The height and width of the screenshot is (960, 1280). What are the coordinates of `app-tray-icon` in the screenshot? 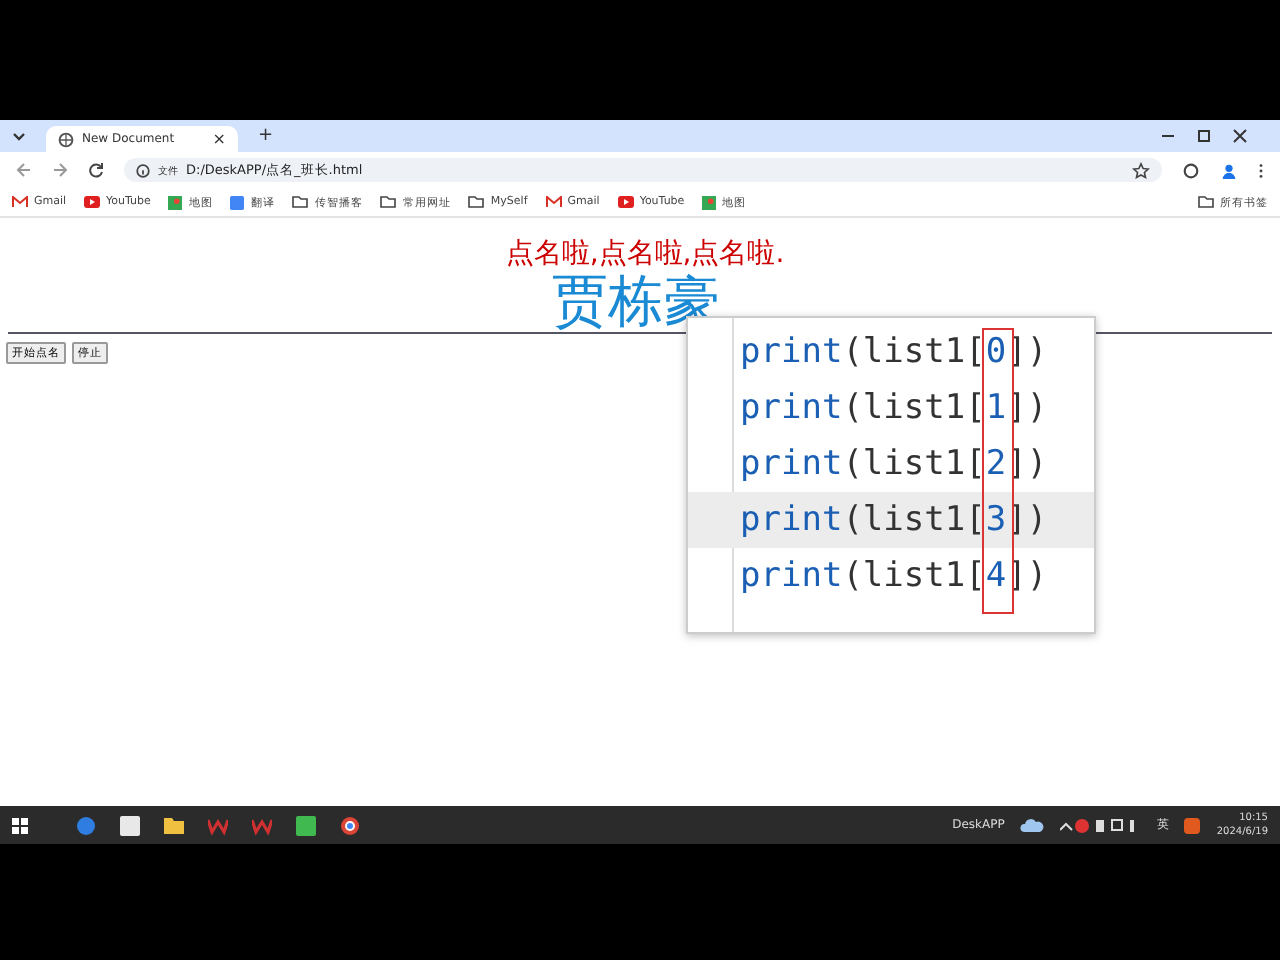 It's located at (1192, 825).